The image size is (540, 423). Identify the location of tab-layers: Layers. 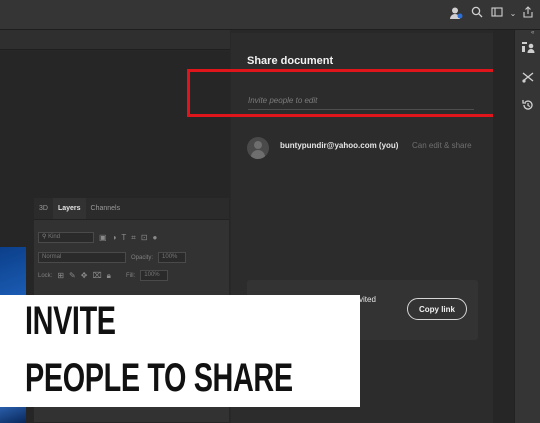
(69, 208).